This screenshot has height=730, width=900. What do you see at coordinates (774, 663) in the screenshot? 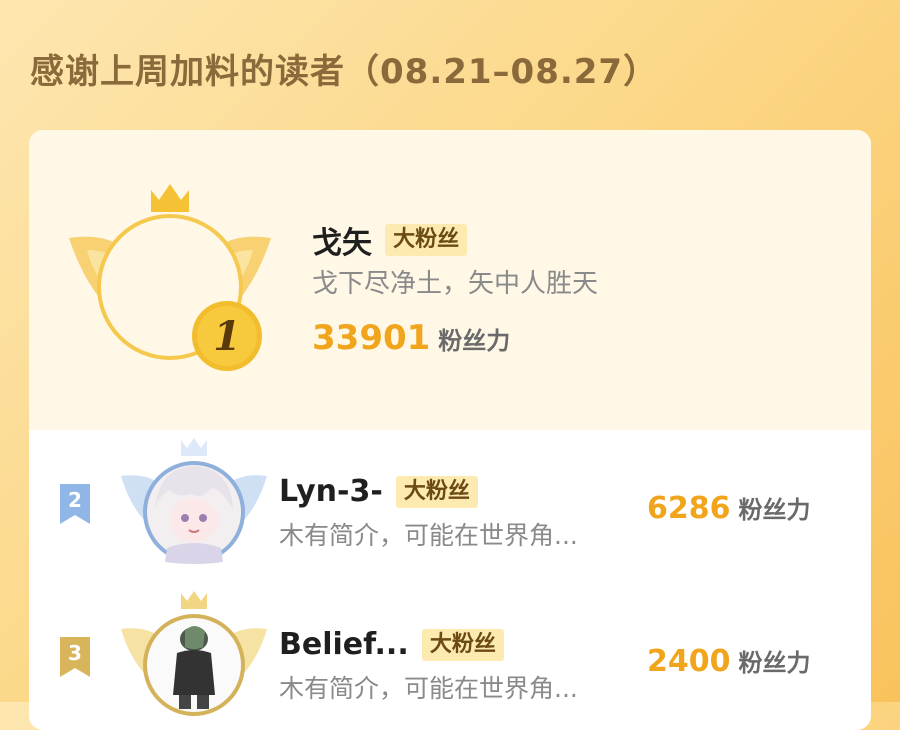
I see `rank-3-score-unit: 粉丝力` at bounding box center [774, 663].